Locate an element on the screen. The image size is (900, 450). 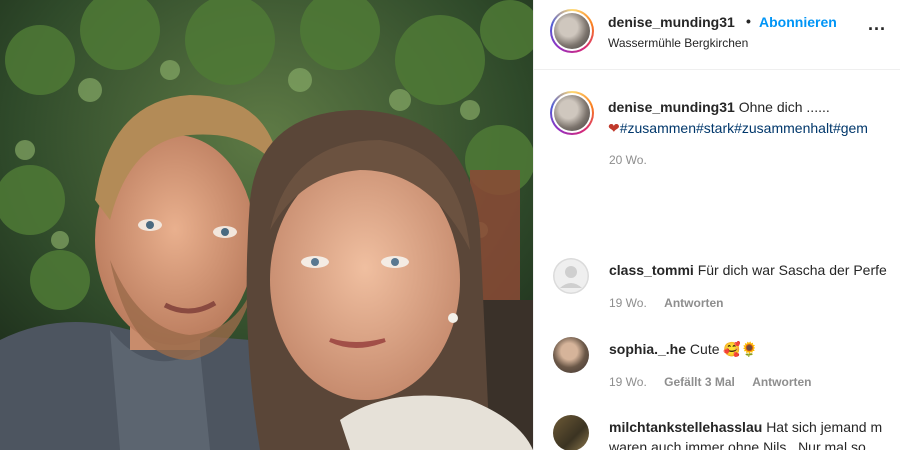
default-user-icon is located at coordinates (571, 276).